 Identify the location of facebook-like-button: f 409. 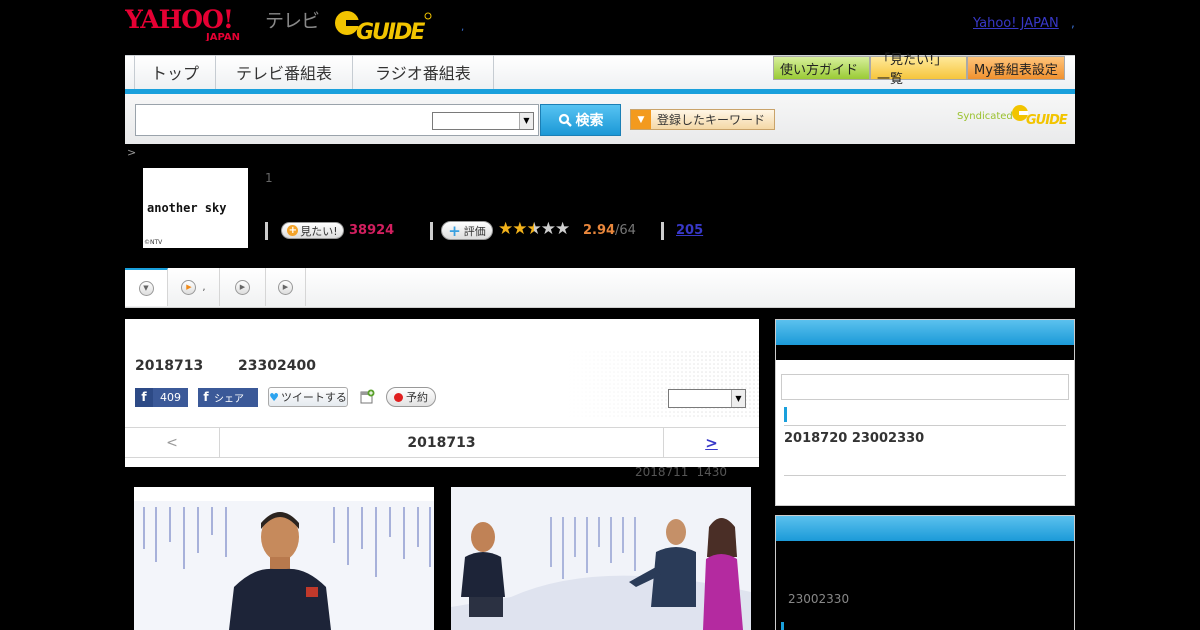
(161, 397).